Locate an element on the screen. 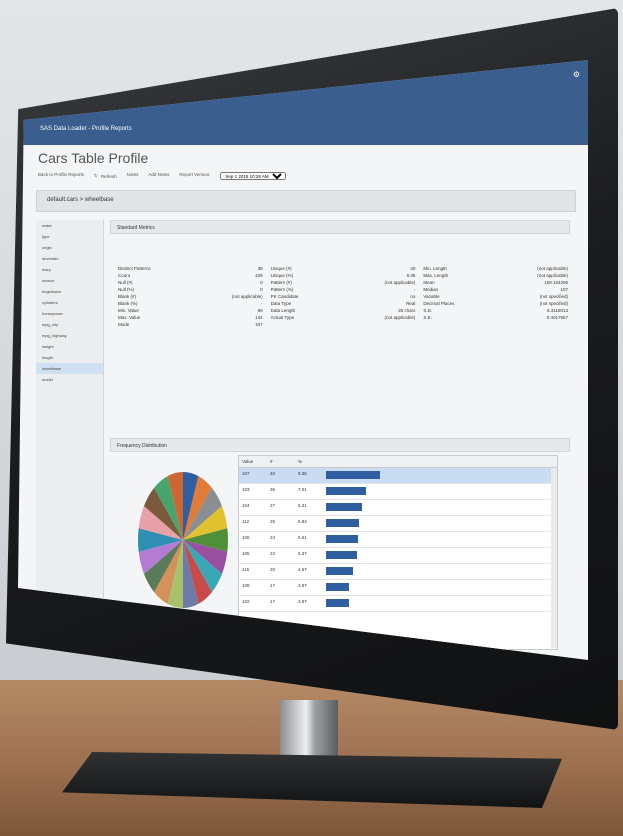  stat-label: Min. Value is located at coordinates (128, 310).